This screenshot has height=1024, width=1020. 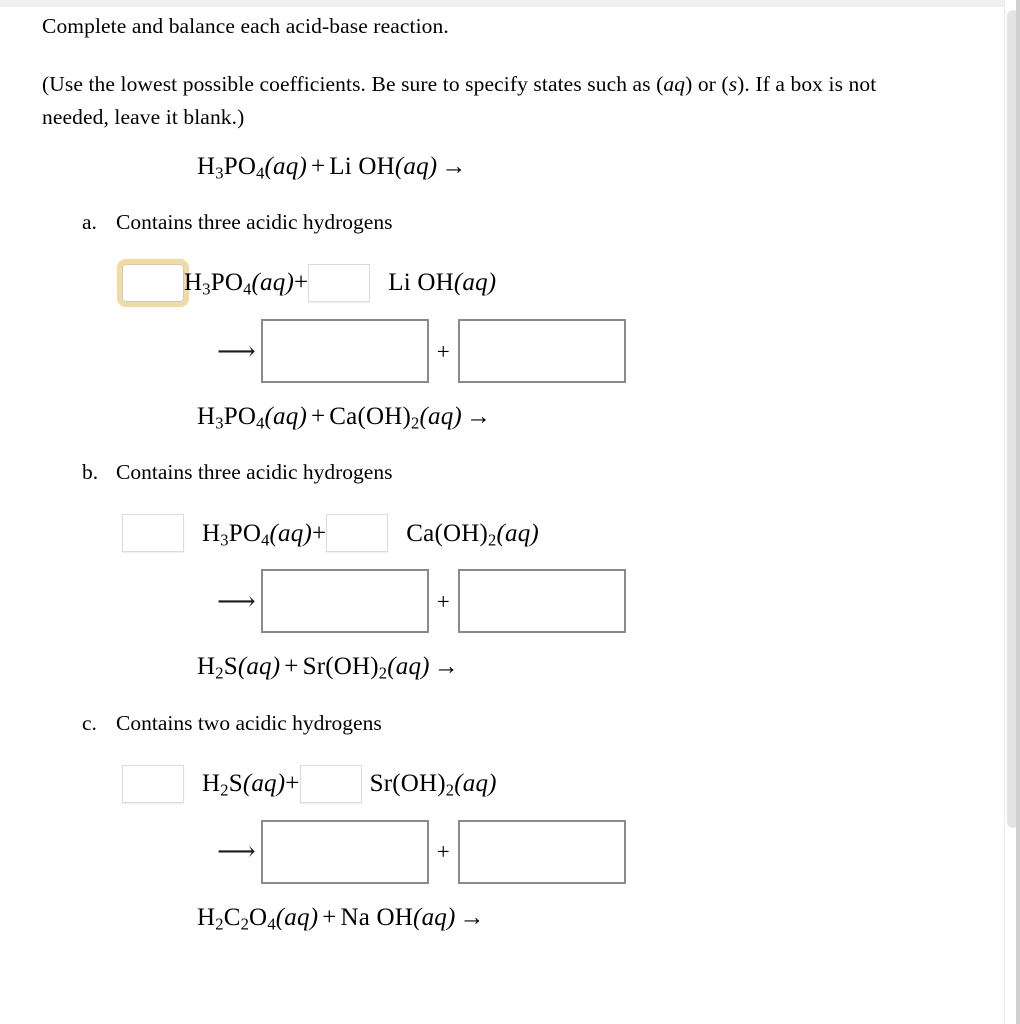 What do you see at coordinates (301, 283) in the screenshot?
I see `reactant-plus-a: +` at bounding box center [301, 283].